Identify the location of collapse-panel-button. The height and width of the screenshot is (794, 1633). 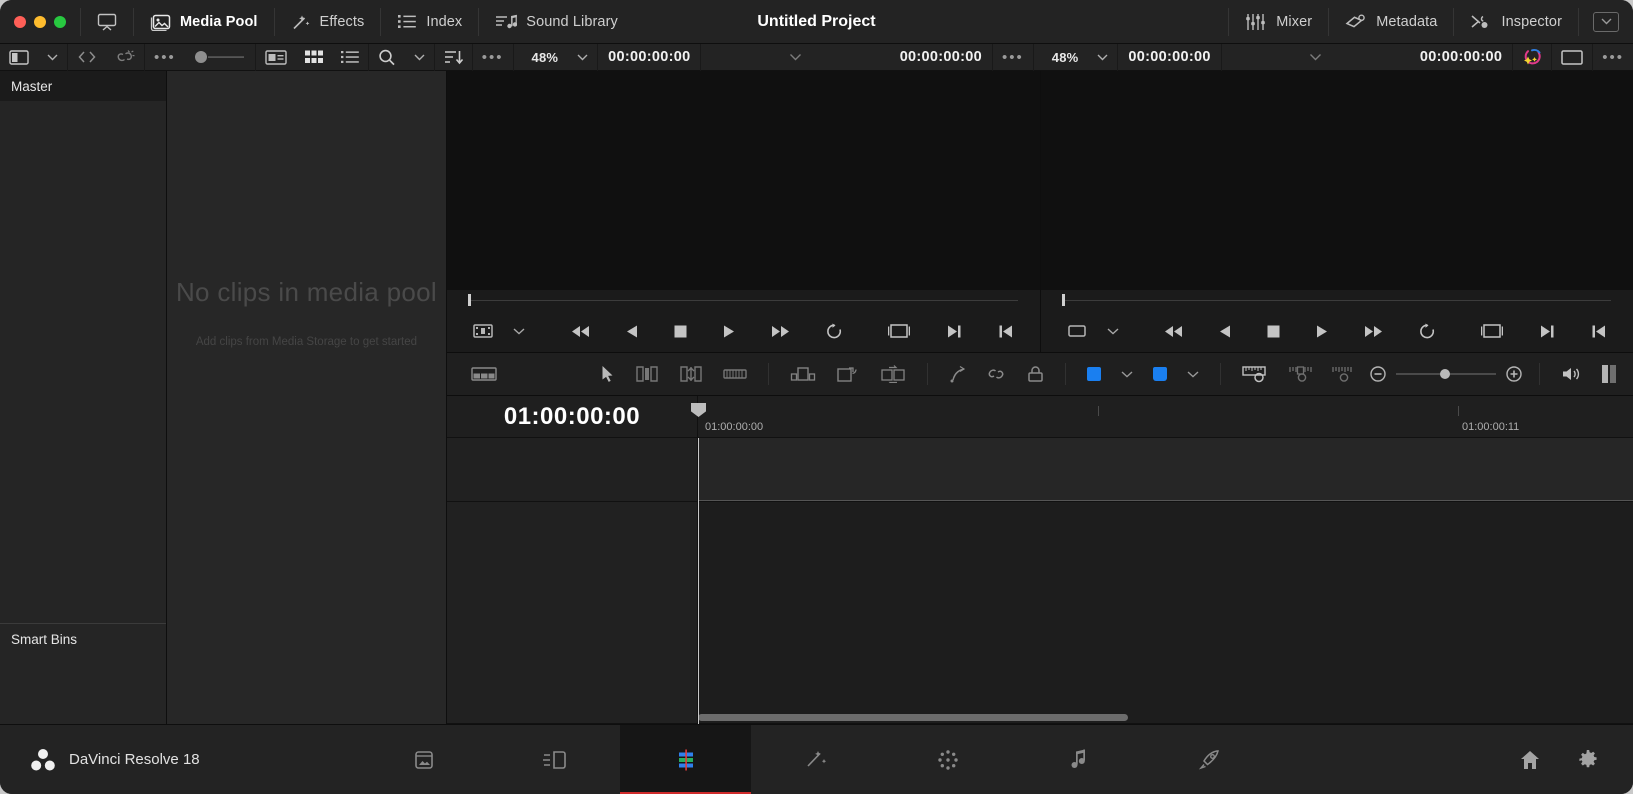
(1606, 21).